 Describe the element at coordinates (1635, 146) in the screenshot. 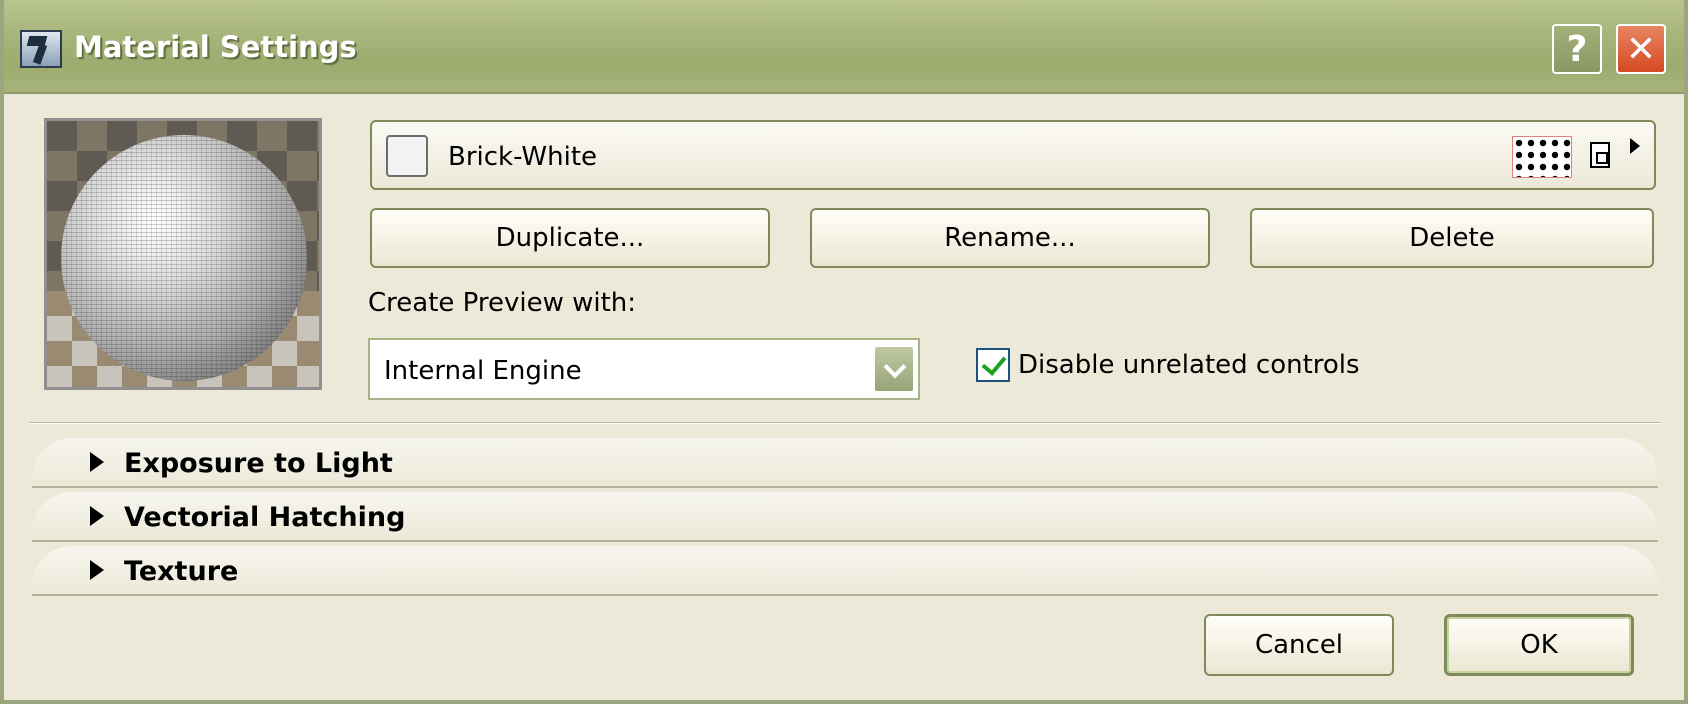

I see `chevron-right-icon` at that location.